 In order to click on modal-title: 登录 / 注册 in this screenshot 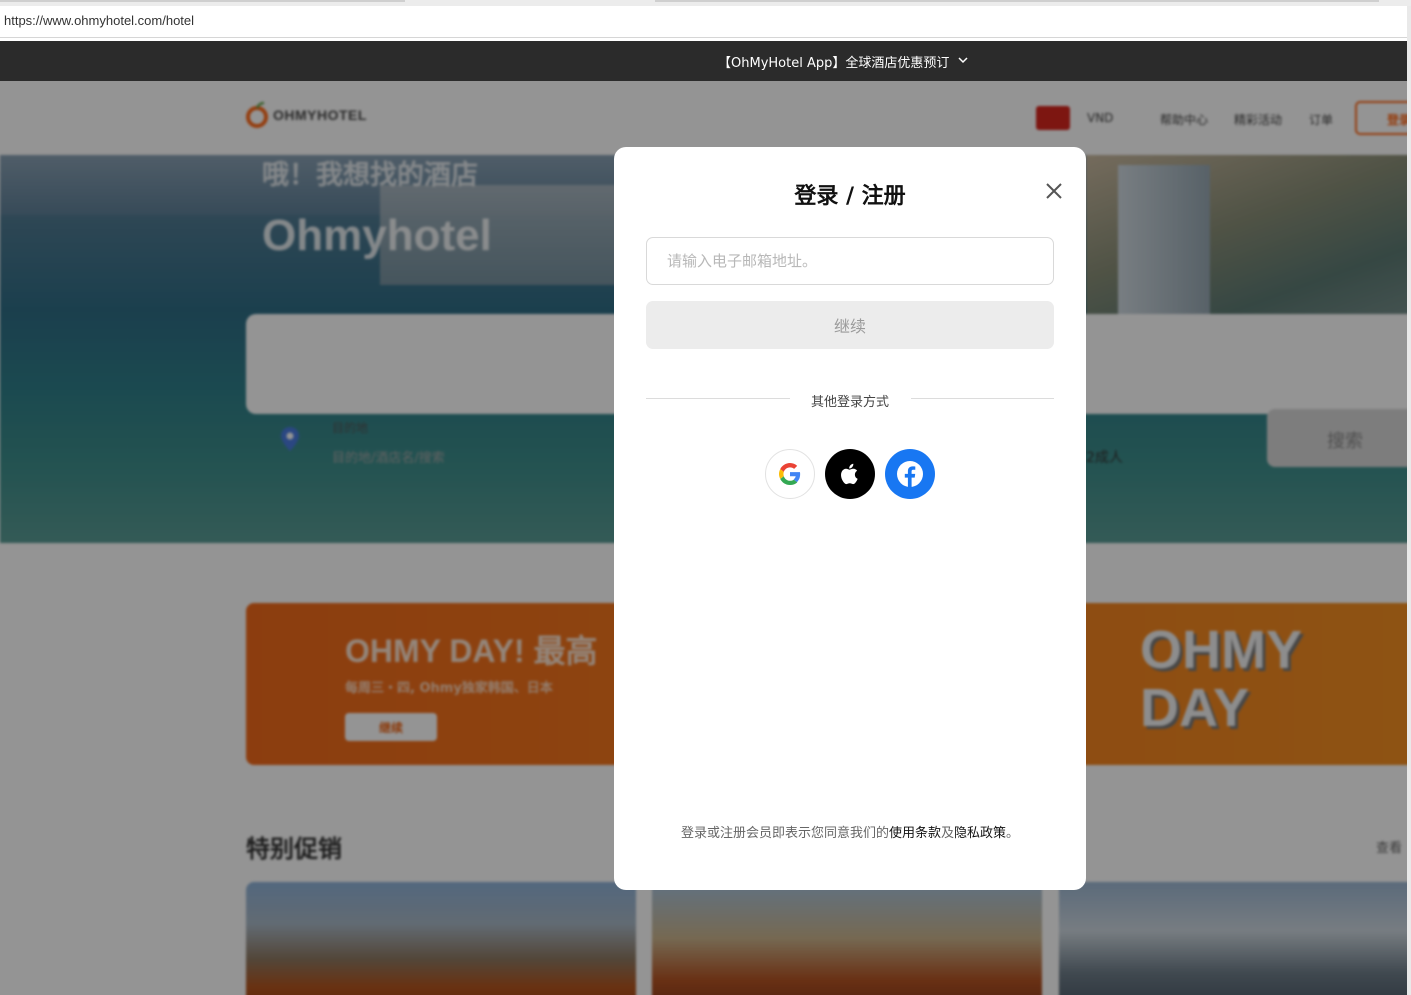, I will do `click(850, 196)`.